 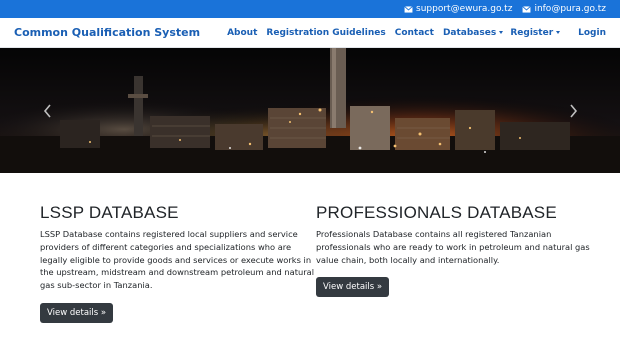 I want to click on brand-link: Common Qualification System, so click(x=107, y=32).